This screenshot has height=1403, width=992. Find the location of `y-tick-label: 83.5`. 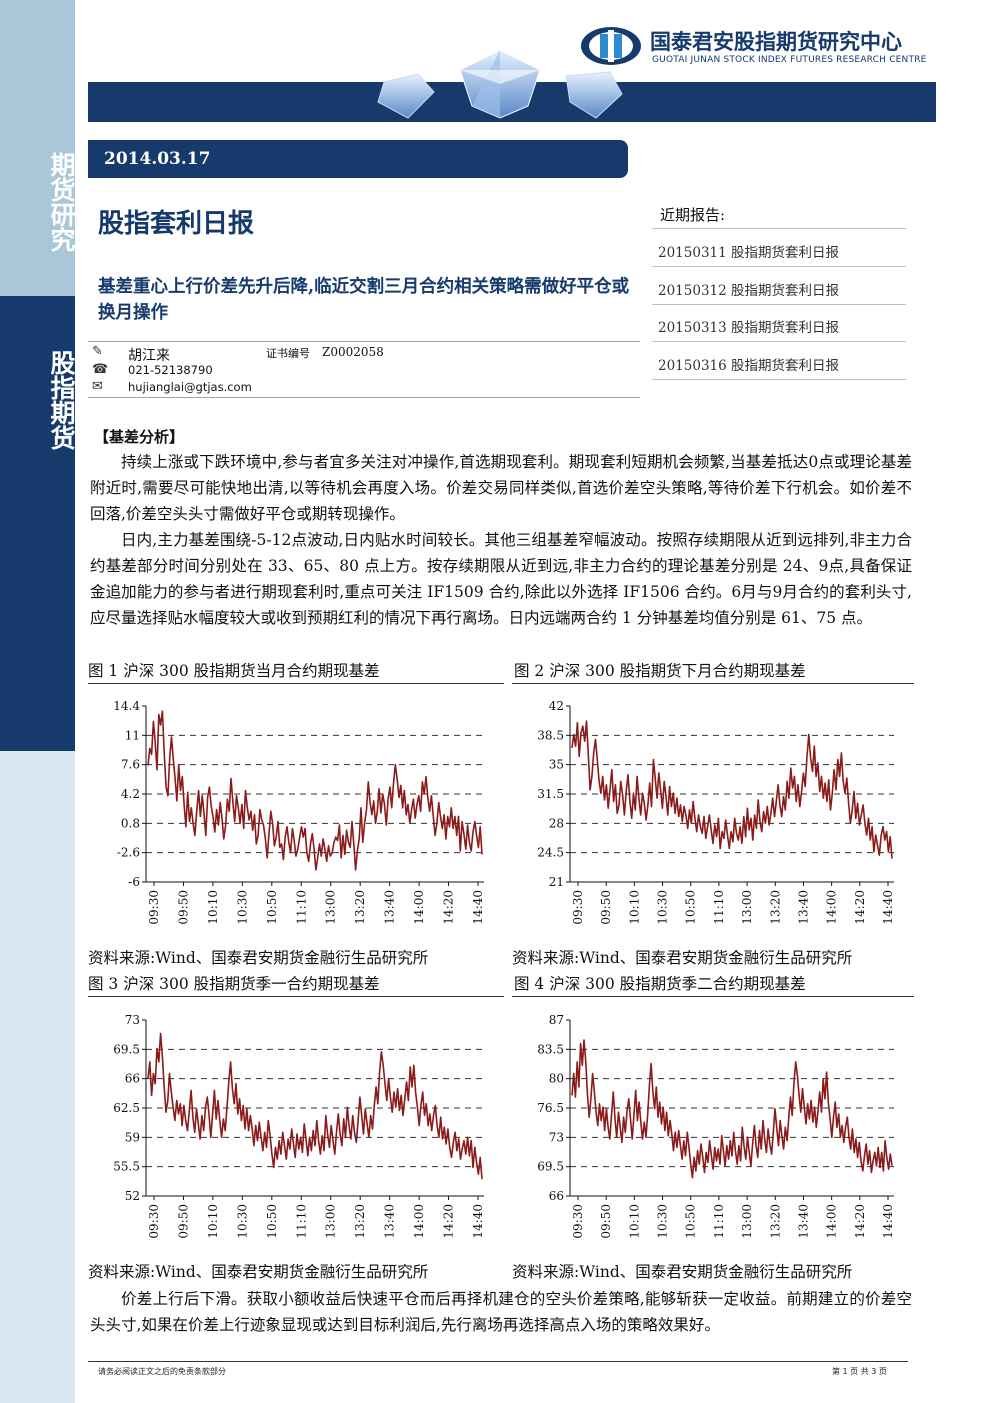

y-tick-label: 83.5 is located at coordinates (550, 1049).